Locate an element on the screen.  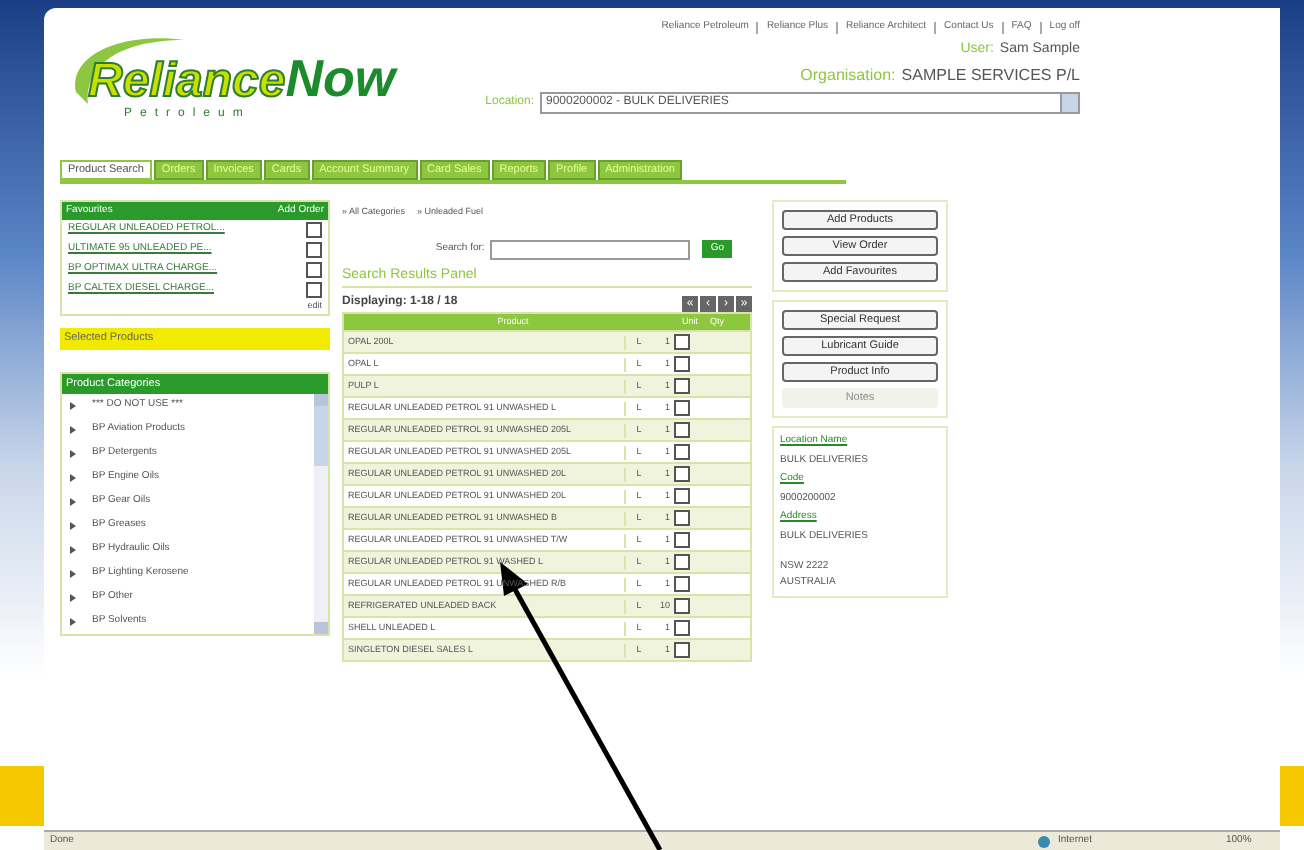
search-field is located at coordinates (590, 249).